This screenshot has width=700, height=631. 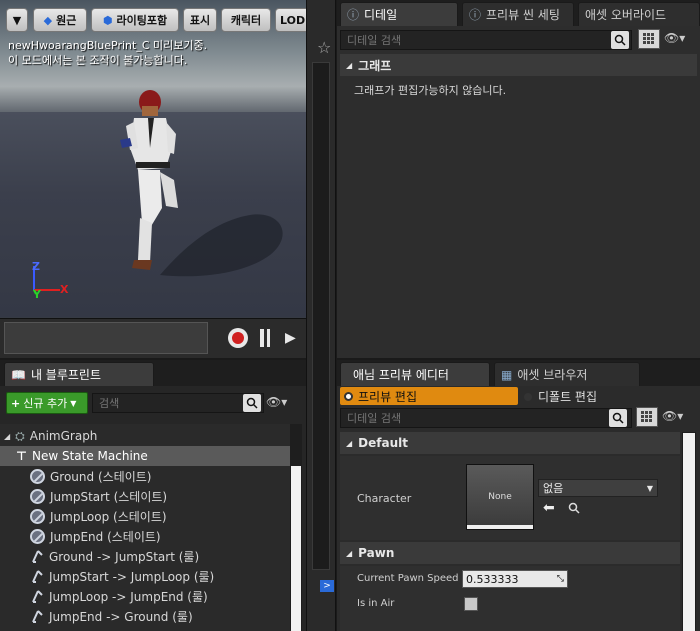 What do you see at coordinates (108, 516) in the screenshot?
I see `tree-item-label: JumpLoop (스테이트)` at bounding box center [108, 516].